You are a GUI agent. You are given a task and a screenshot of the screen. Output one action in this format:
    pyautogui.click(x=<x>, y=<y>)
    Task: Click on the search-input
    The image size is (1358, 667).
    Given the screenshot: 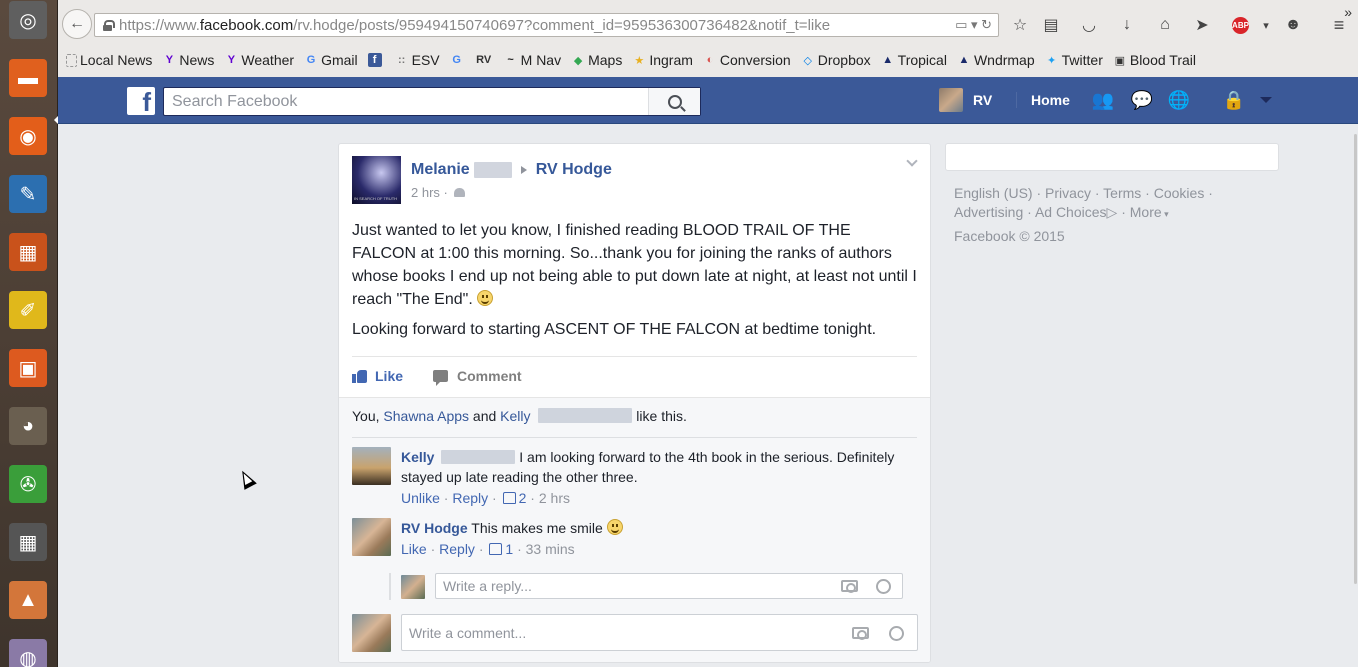 What is the action you would take?
    pyautogui.click(x=399, y=101)
    